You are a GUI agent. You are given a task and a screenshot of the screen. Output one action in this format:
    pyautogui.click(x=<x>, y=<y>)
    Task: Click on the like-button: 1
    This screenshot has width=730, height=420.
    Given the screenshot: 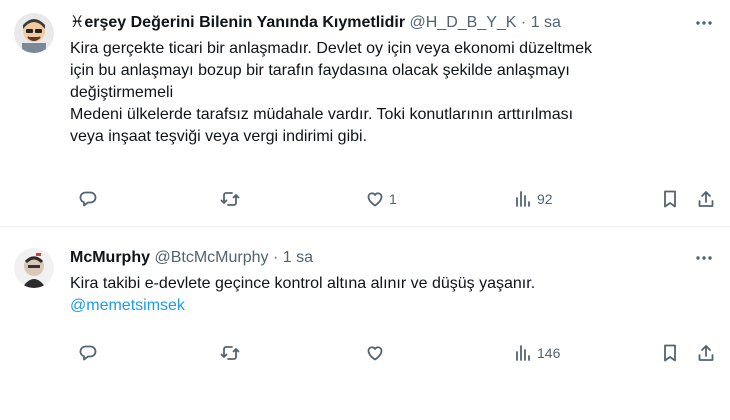 What is the action you would take?
    pyautogui.click(x=381, y=199)
    